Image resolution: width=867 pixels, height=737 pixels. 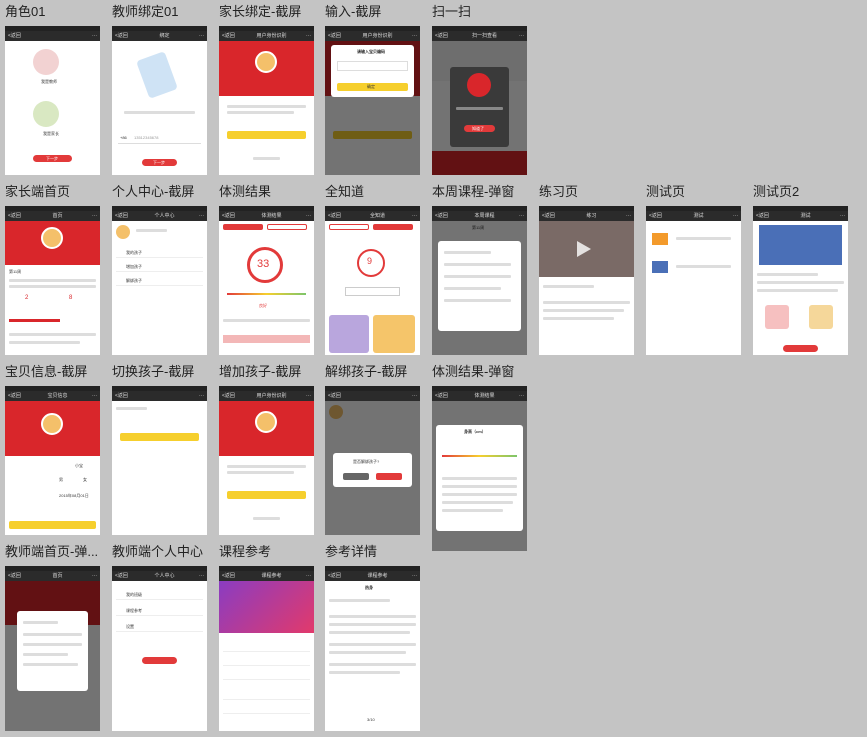 I want to click on tab-a, so click(x=349, y=227).